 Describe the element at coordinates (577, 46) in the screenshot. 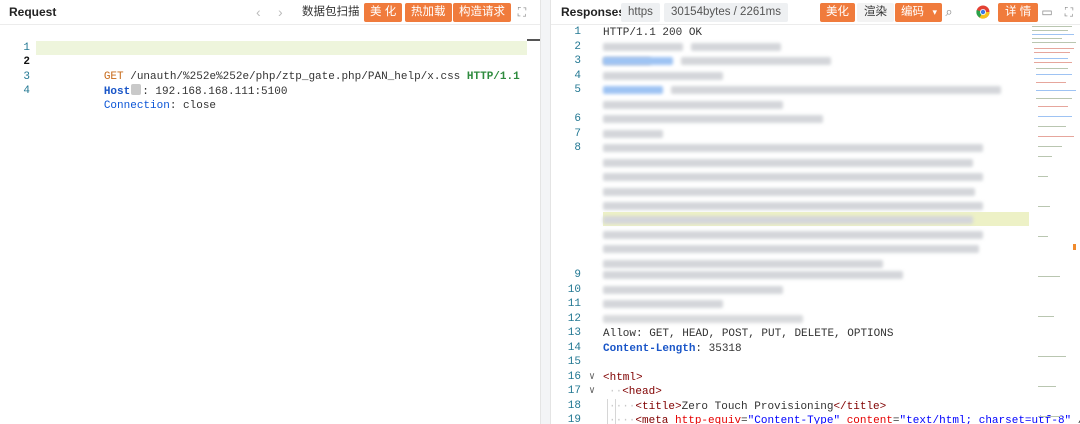

I see `line-number: 2` at that location.